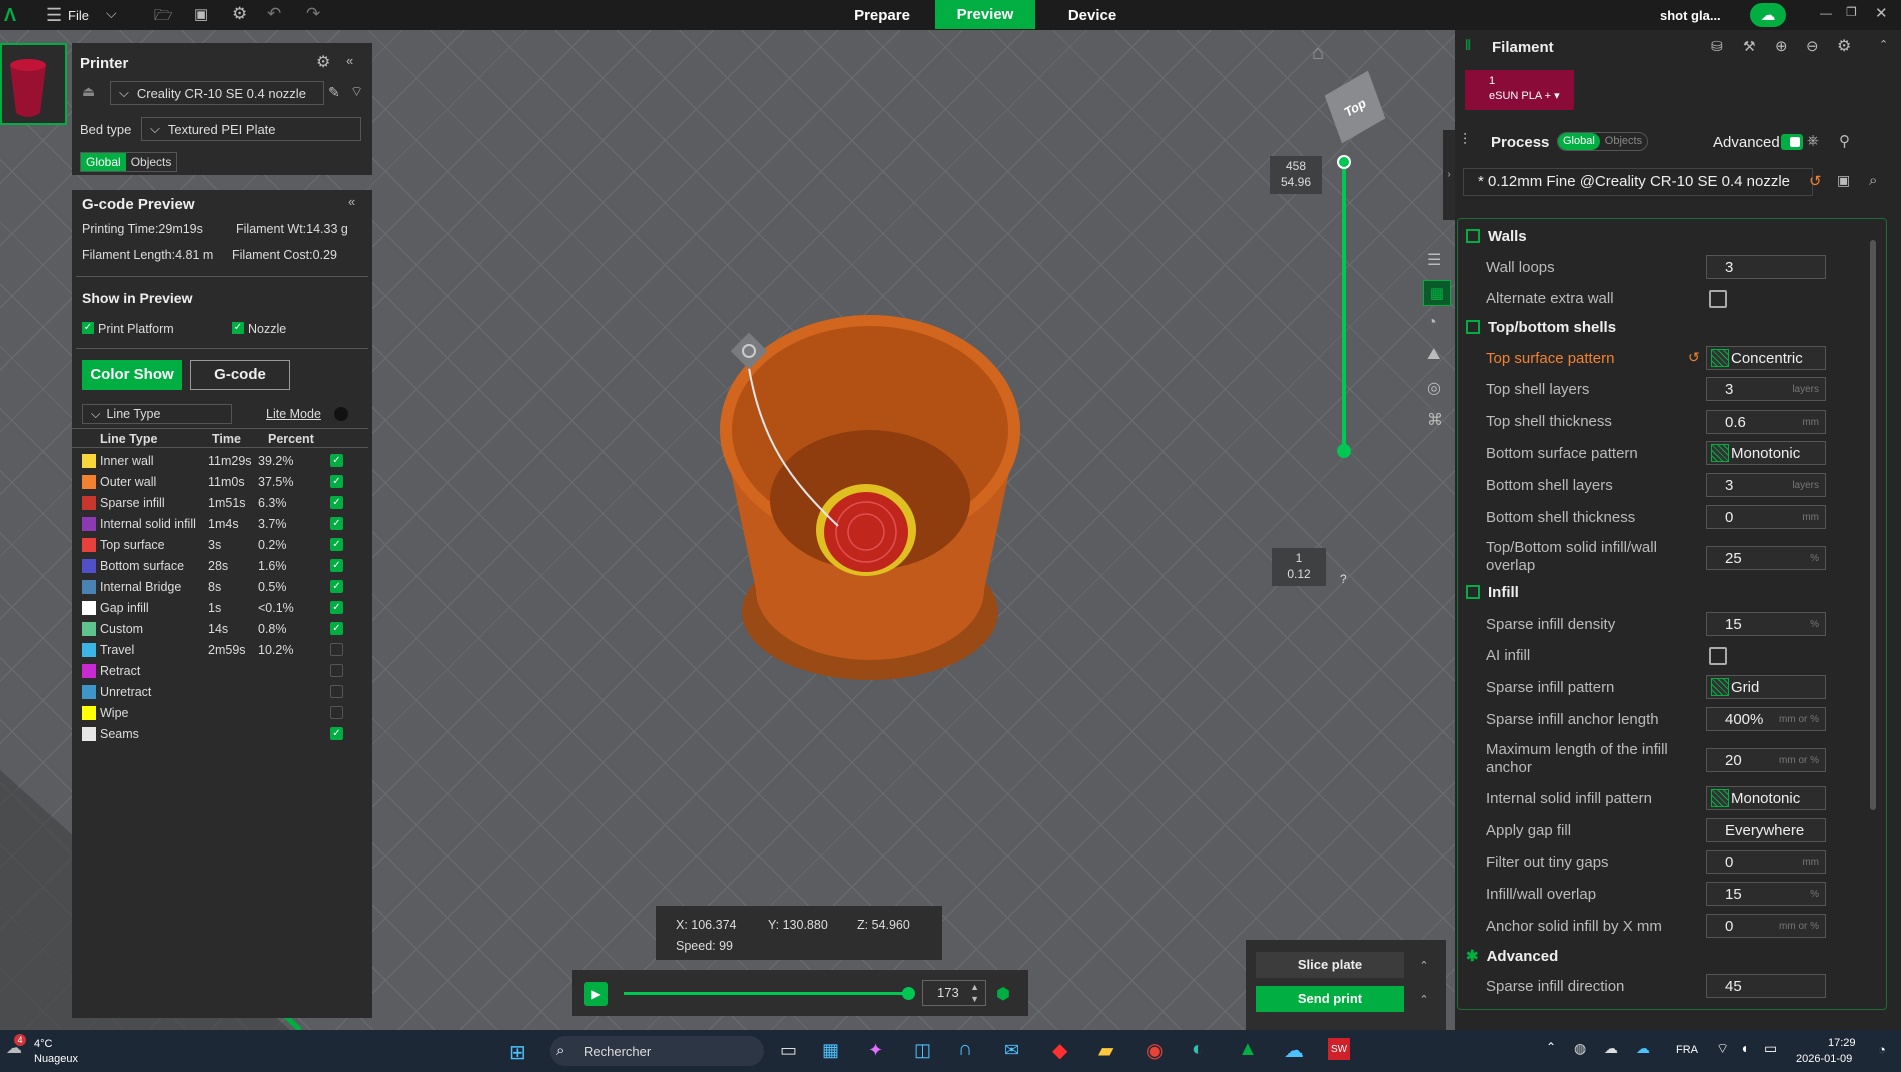 The image size is (1901, 1072). What do you see at coordinates (1882, 1049) in the screenshot?
I see `notification-icon: ◔` at bounding box center [1882, 1049].